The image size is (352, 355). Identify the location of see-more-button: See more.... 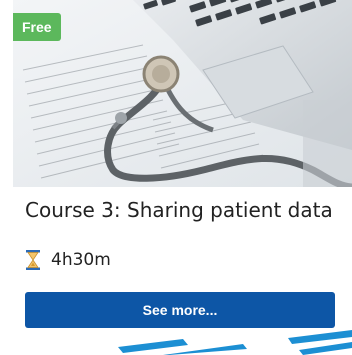
(180, 310).